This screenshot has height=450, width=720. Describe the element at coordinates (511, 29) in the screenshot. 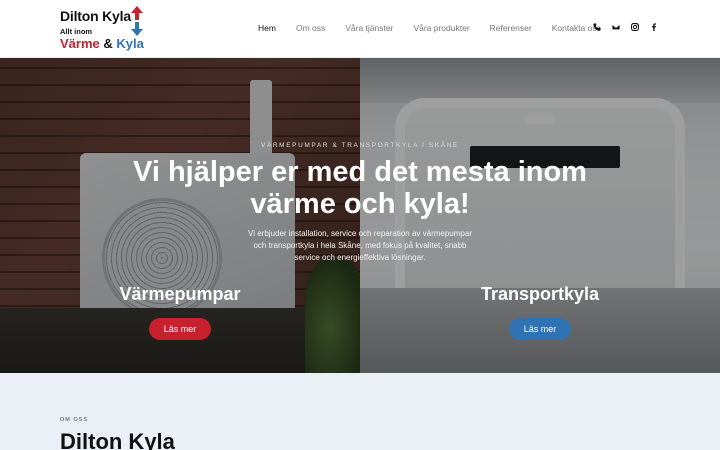

I see `nav-item-referenser: Referenser` at that location.